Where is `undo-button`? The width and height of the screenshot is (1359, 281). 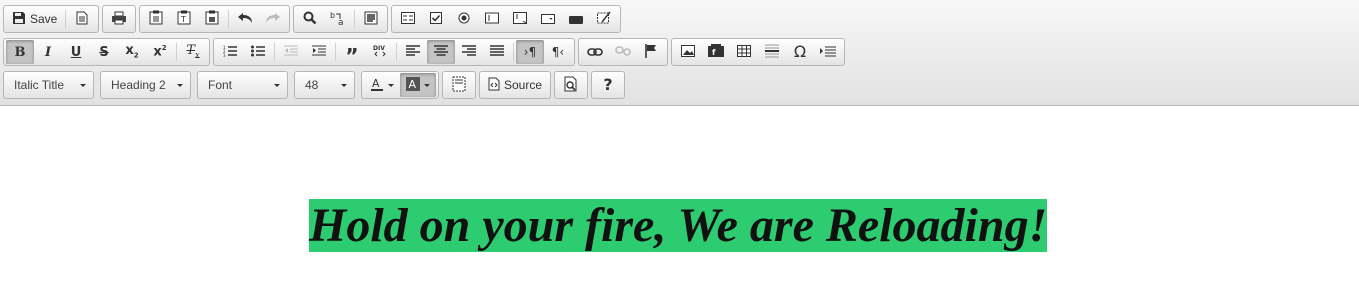 undo-button is located at coordinates (245, 19).